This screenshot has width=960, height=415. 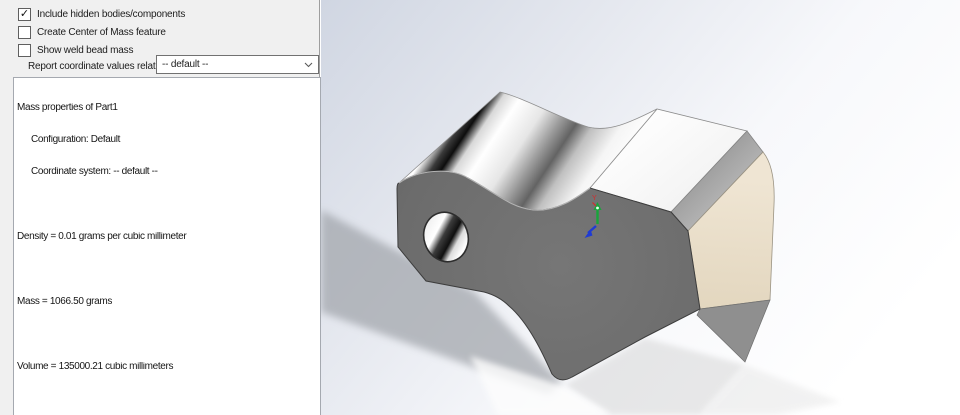 I want to click on volume-value: Volume = 135000.21 cubic millimeters, so click(x=95, y=366).